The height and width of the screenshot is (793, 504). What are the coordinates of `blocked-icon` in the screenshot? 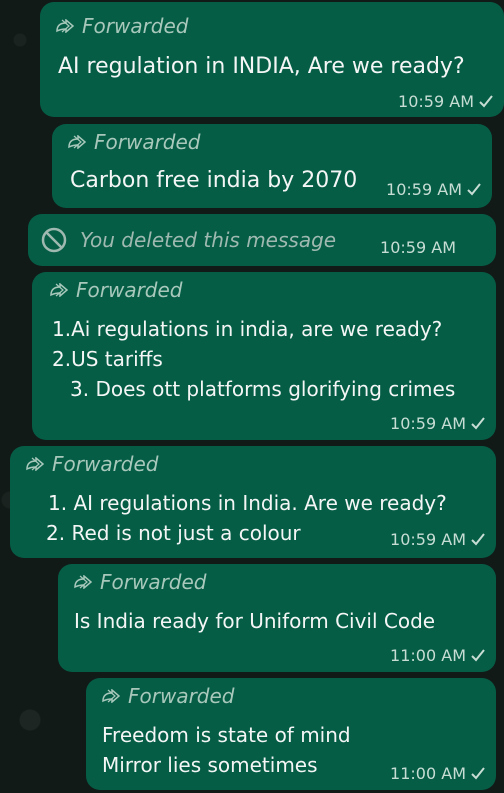 It's located at (54, 240).